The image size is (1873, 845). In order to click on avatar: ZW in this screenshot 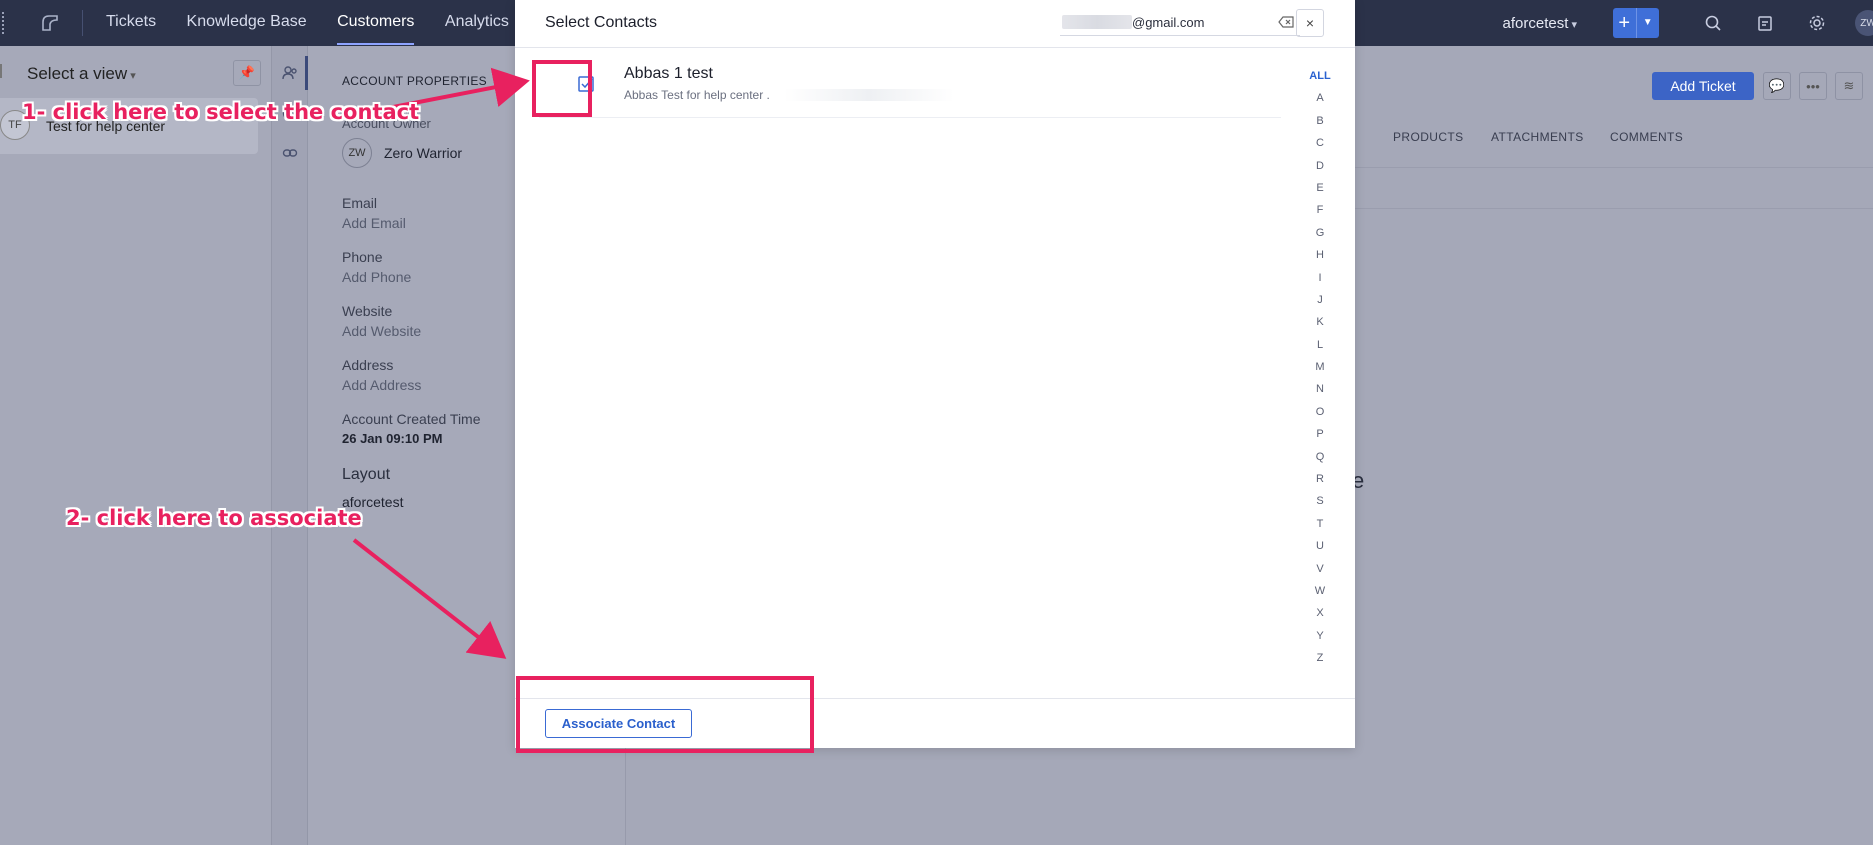, I will do `click(357, 153)`.